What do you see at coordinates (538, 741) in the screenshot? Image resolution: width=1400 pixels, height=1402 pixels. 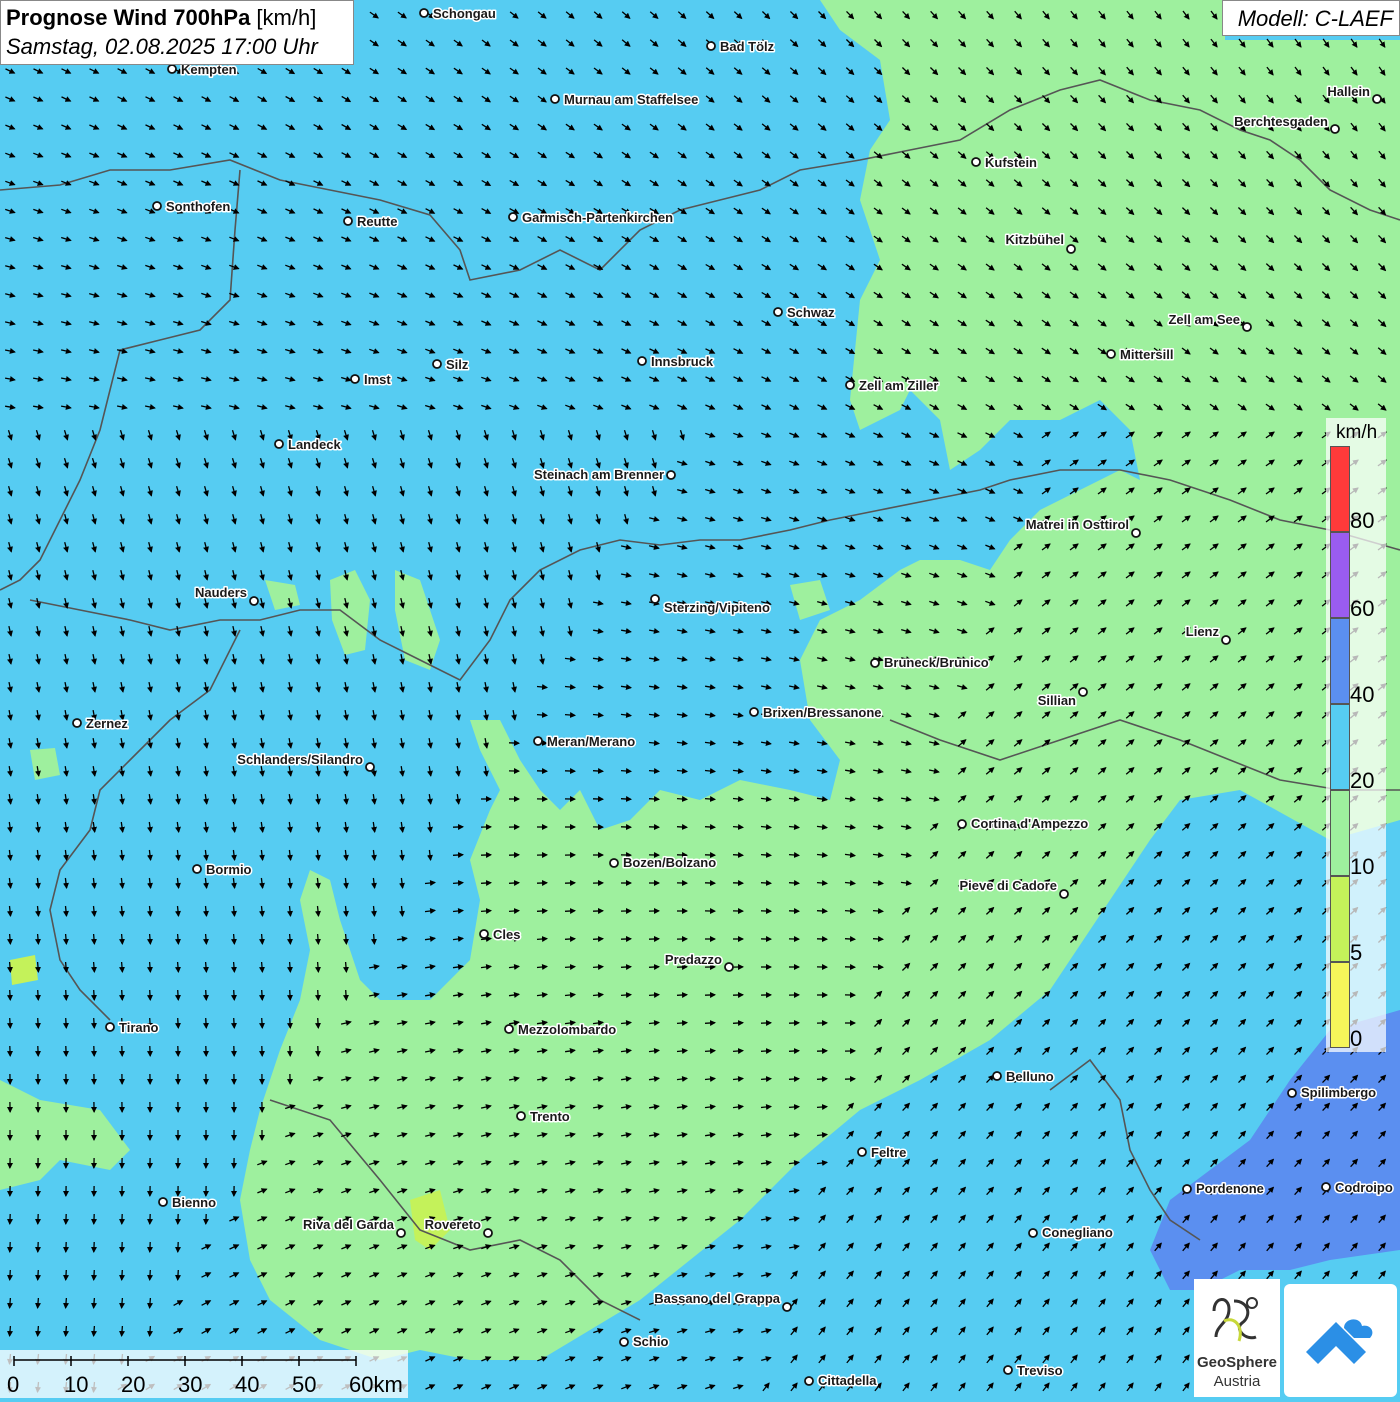 I see `city-marker-meran-merano` at bounding box center [538, 741].